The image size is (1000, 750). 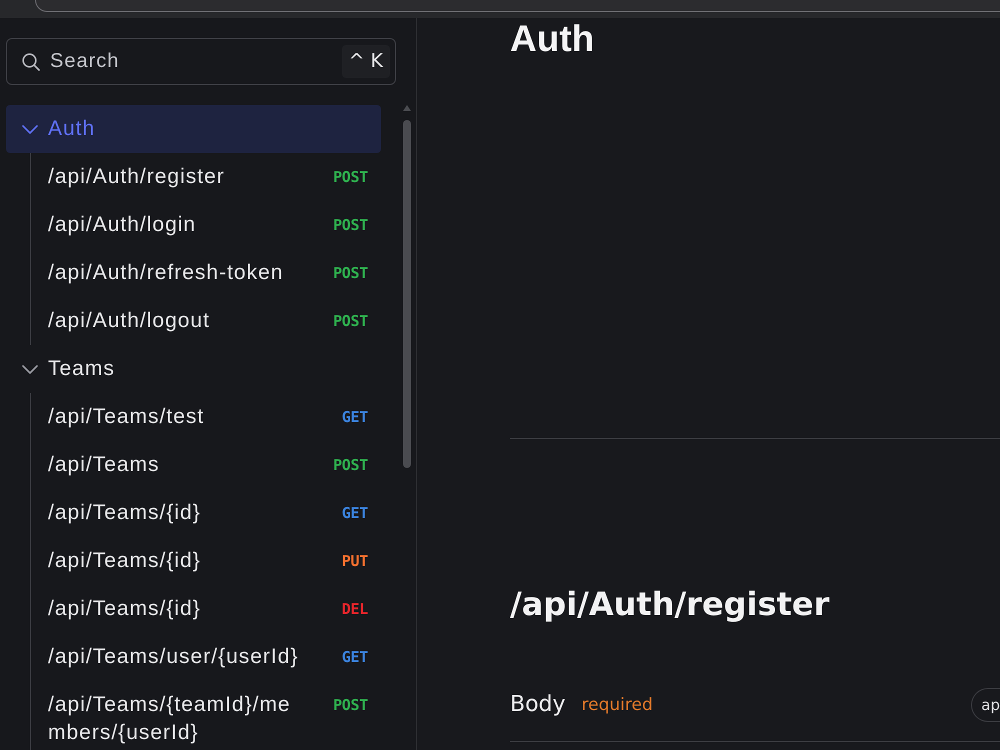 What do you see at coordinates (670, 604) in the screenshot?
I see `endpoint-title: /api/Auth/register` at bounding box center [670, 604].